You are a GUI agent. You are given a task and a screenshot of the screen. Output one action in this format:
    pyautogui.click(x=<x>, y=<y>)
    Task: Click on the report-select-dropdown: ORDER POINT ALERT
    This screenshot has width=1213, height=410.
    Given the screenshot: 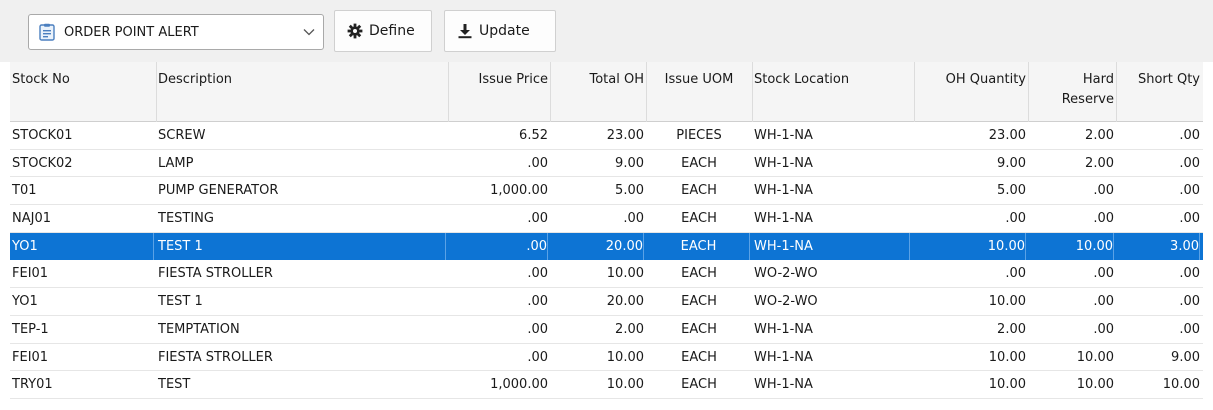 What is the action you would take?
    pyautogui.click(x=176, y=32)
    